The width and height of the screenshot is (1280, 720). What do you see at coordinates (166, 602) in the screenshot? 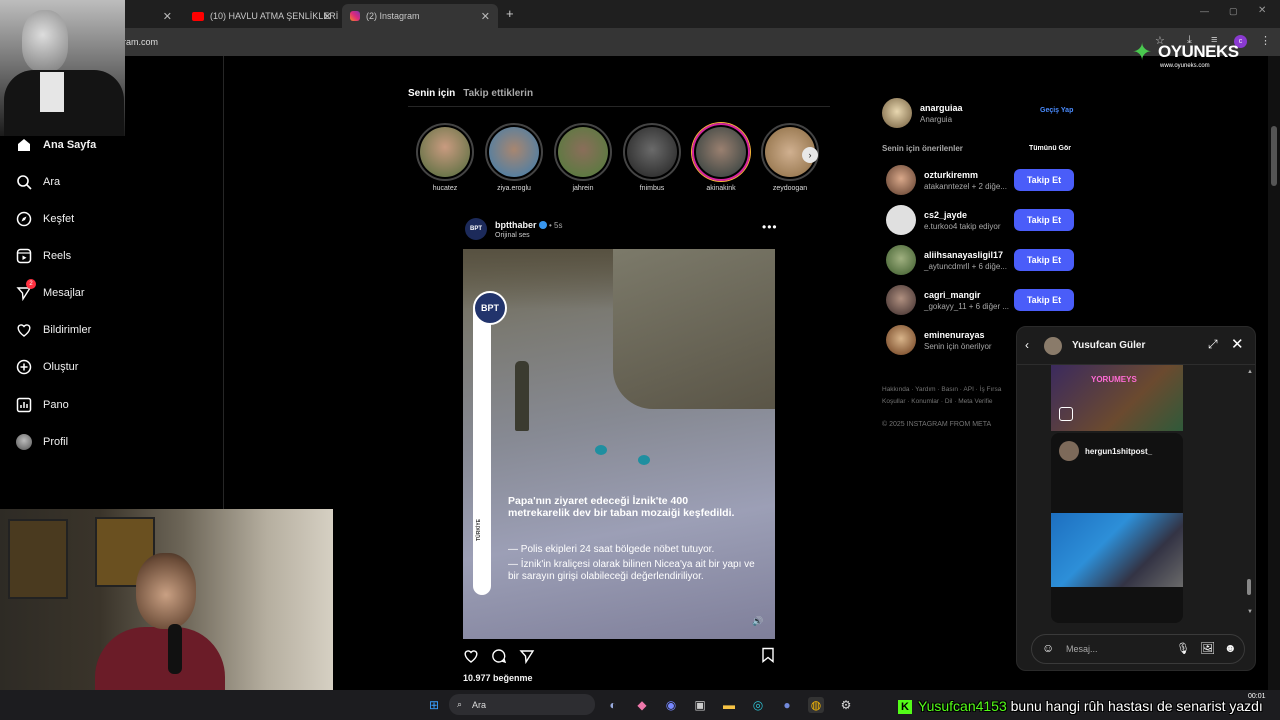
I see `webcam-overlay` at bounding box center [166, 602].